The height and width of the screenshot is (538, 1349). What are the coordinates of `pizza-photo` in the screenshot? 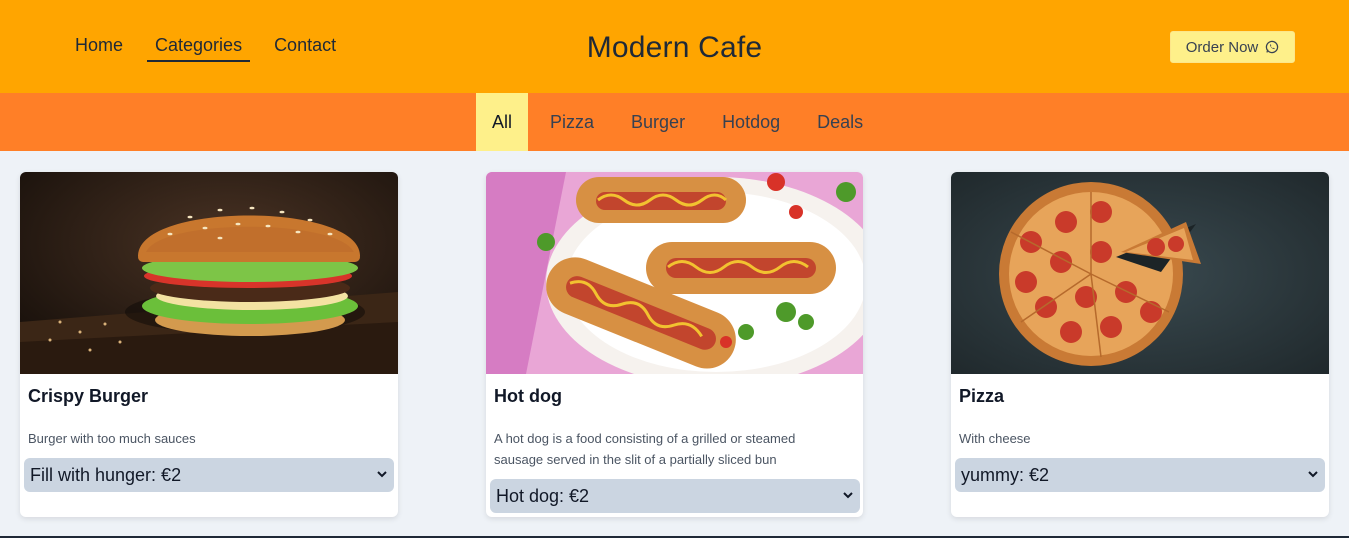 It's located at (1140, 273).